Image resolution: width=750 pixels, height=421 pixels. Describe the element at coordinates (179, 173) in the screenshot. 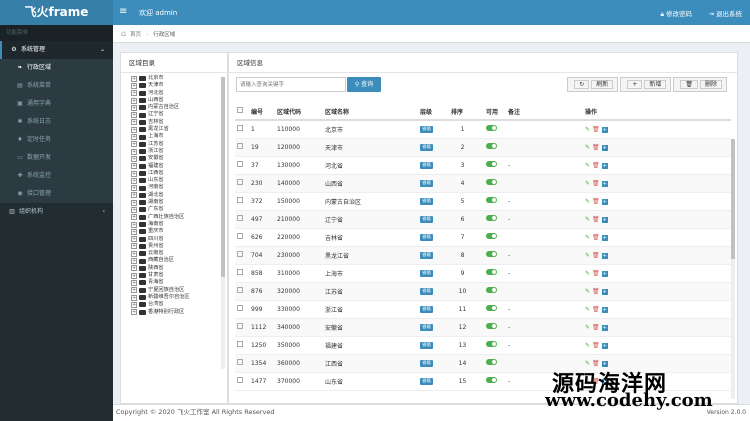

I see `tree-node: + 江西省` at that location.